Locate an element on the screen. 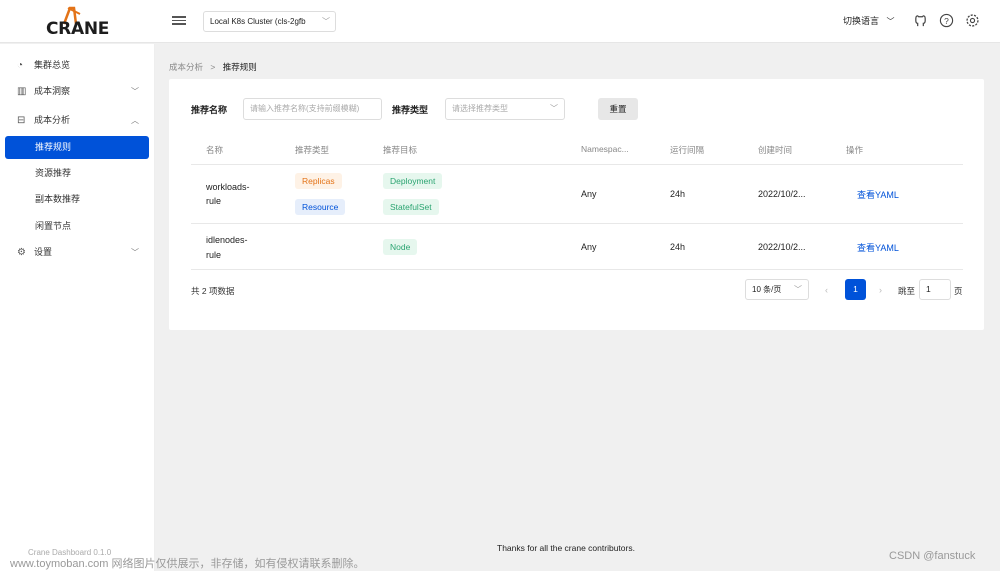 The width and height of the screenshot is (1000, 571). column-header-actions: 操作 is located at coordinates (855, 150).